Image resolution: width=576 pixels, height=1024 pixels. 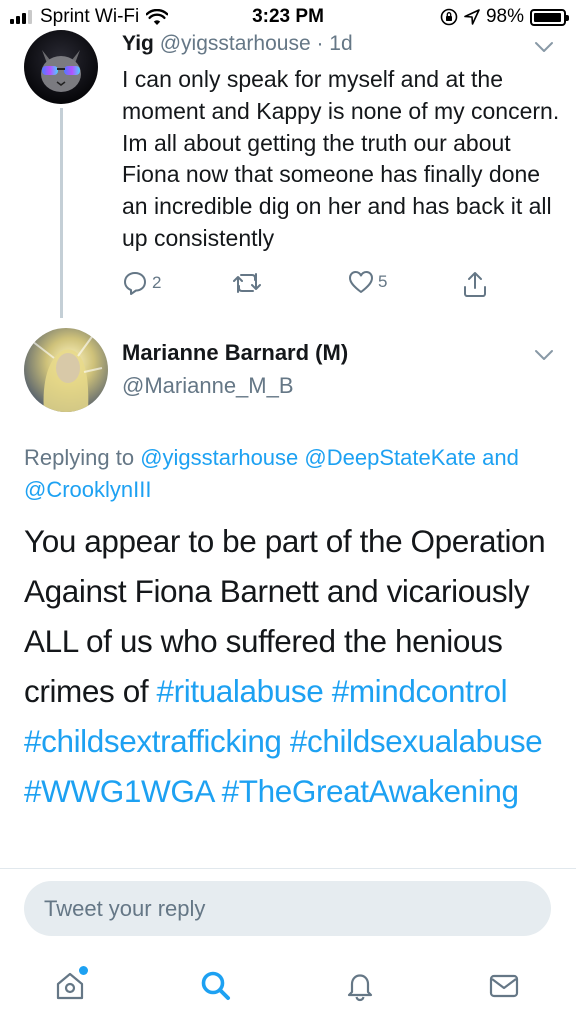 I want to click on tab-search, so click(x=216, y=986).